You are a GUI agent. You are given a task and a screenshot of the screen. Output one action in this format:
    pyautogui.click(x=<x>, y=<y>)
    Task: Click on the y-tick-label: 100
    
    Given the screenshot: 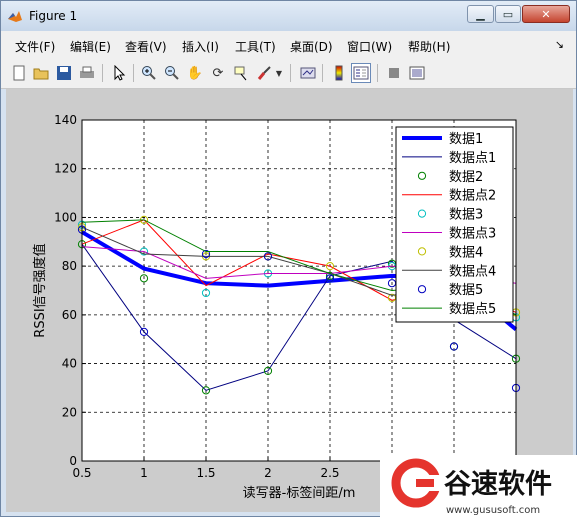 What is the action you would take?
    pyautogui.click(x=65, y=217)
    